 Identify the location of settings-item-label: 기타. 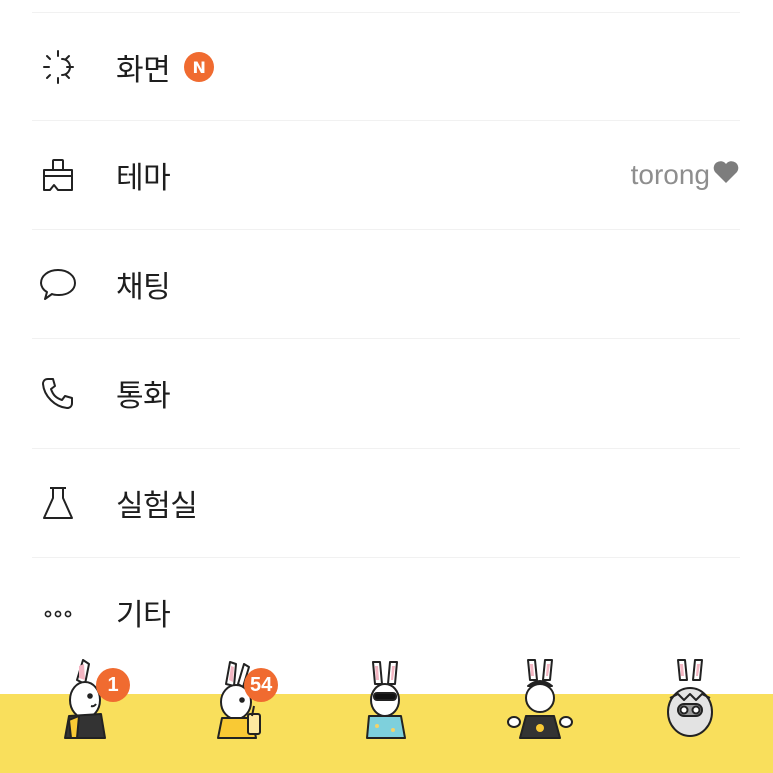
(143, 615).